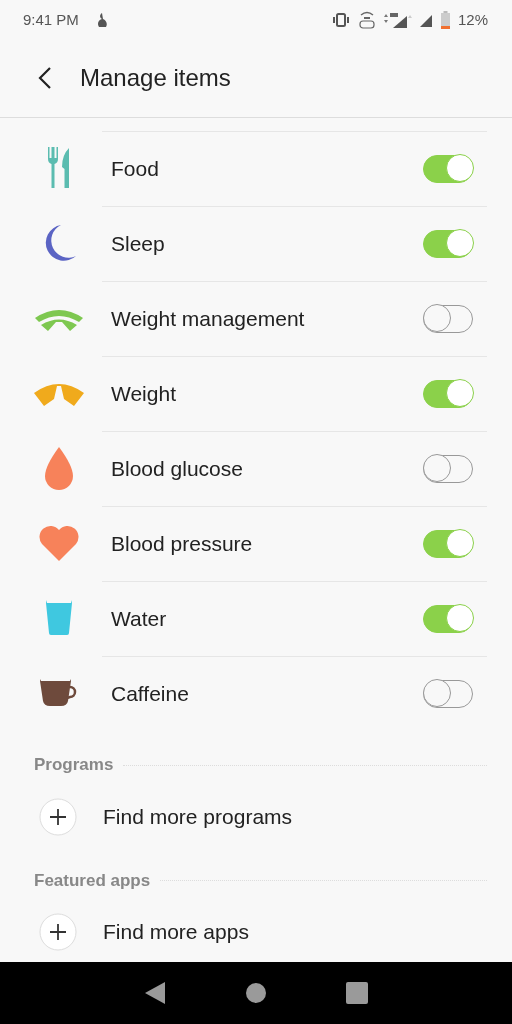 The width and height of the screenshot is (512, 1024). I want to click on heart-icon, so click(59, 543).